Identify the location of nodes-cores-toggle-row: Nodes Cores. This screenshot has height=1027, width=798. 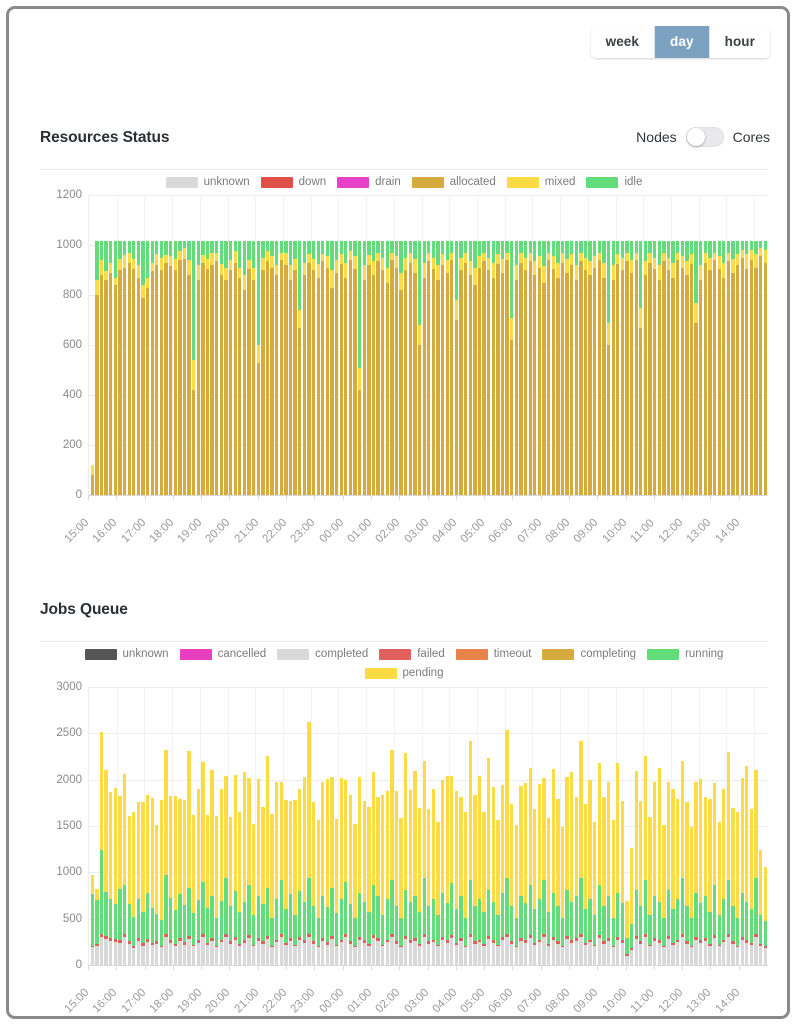
(703, 137).